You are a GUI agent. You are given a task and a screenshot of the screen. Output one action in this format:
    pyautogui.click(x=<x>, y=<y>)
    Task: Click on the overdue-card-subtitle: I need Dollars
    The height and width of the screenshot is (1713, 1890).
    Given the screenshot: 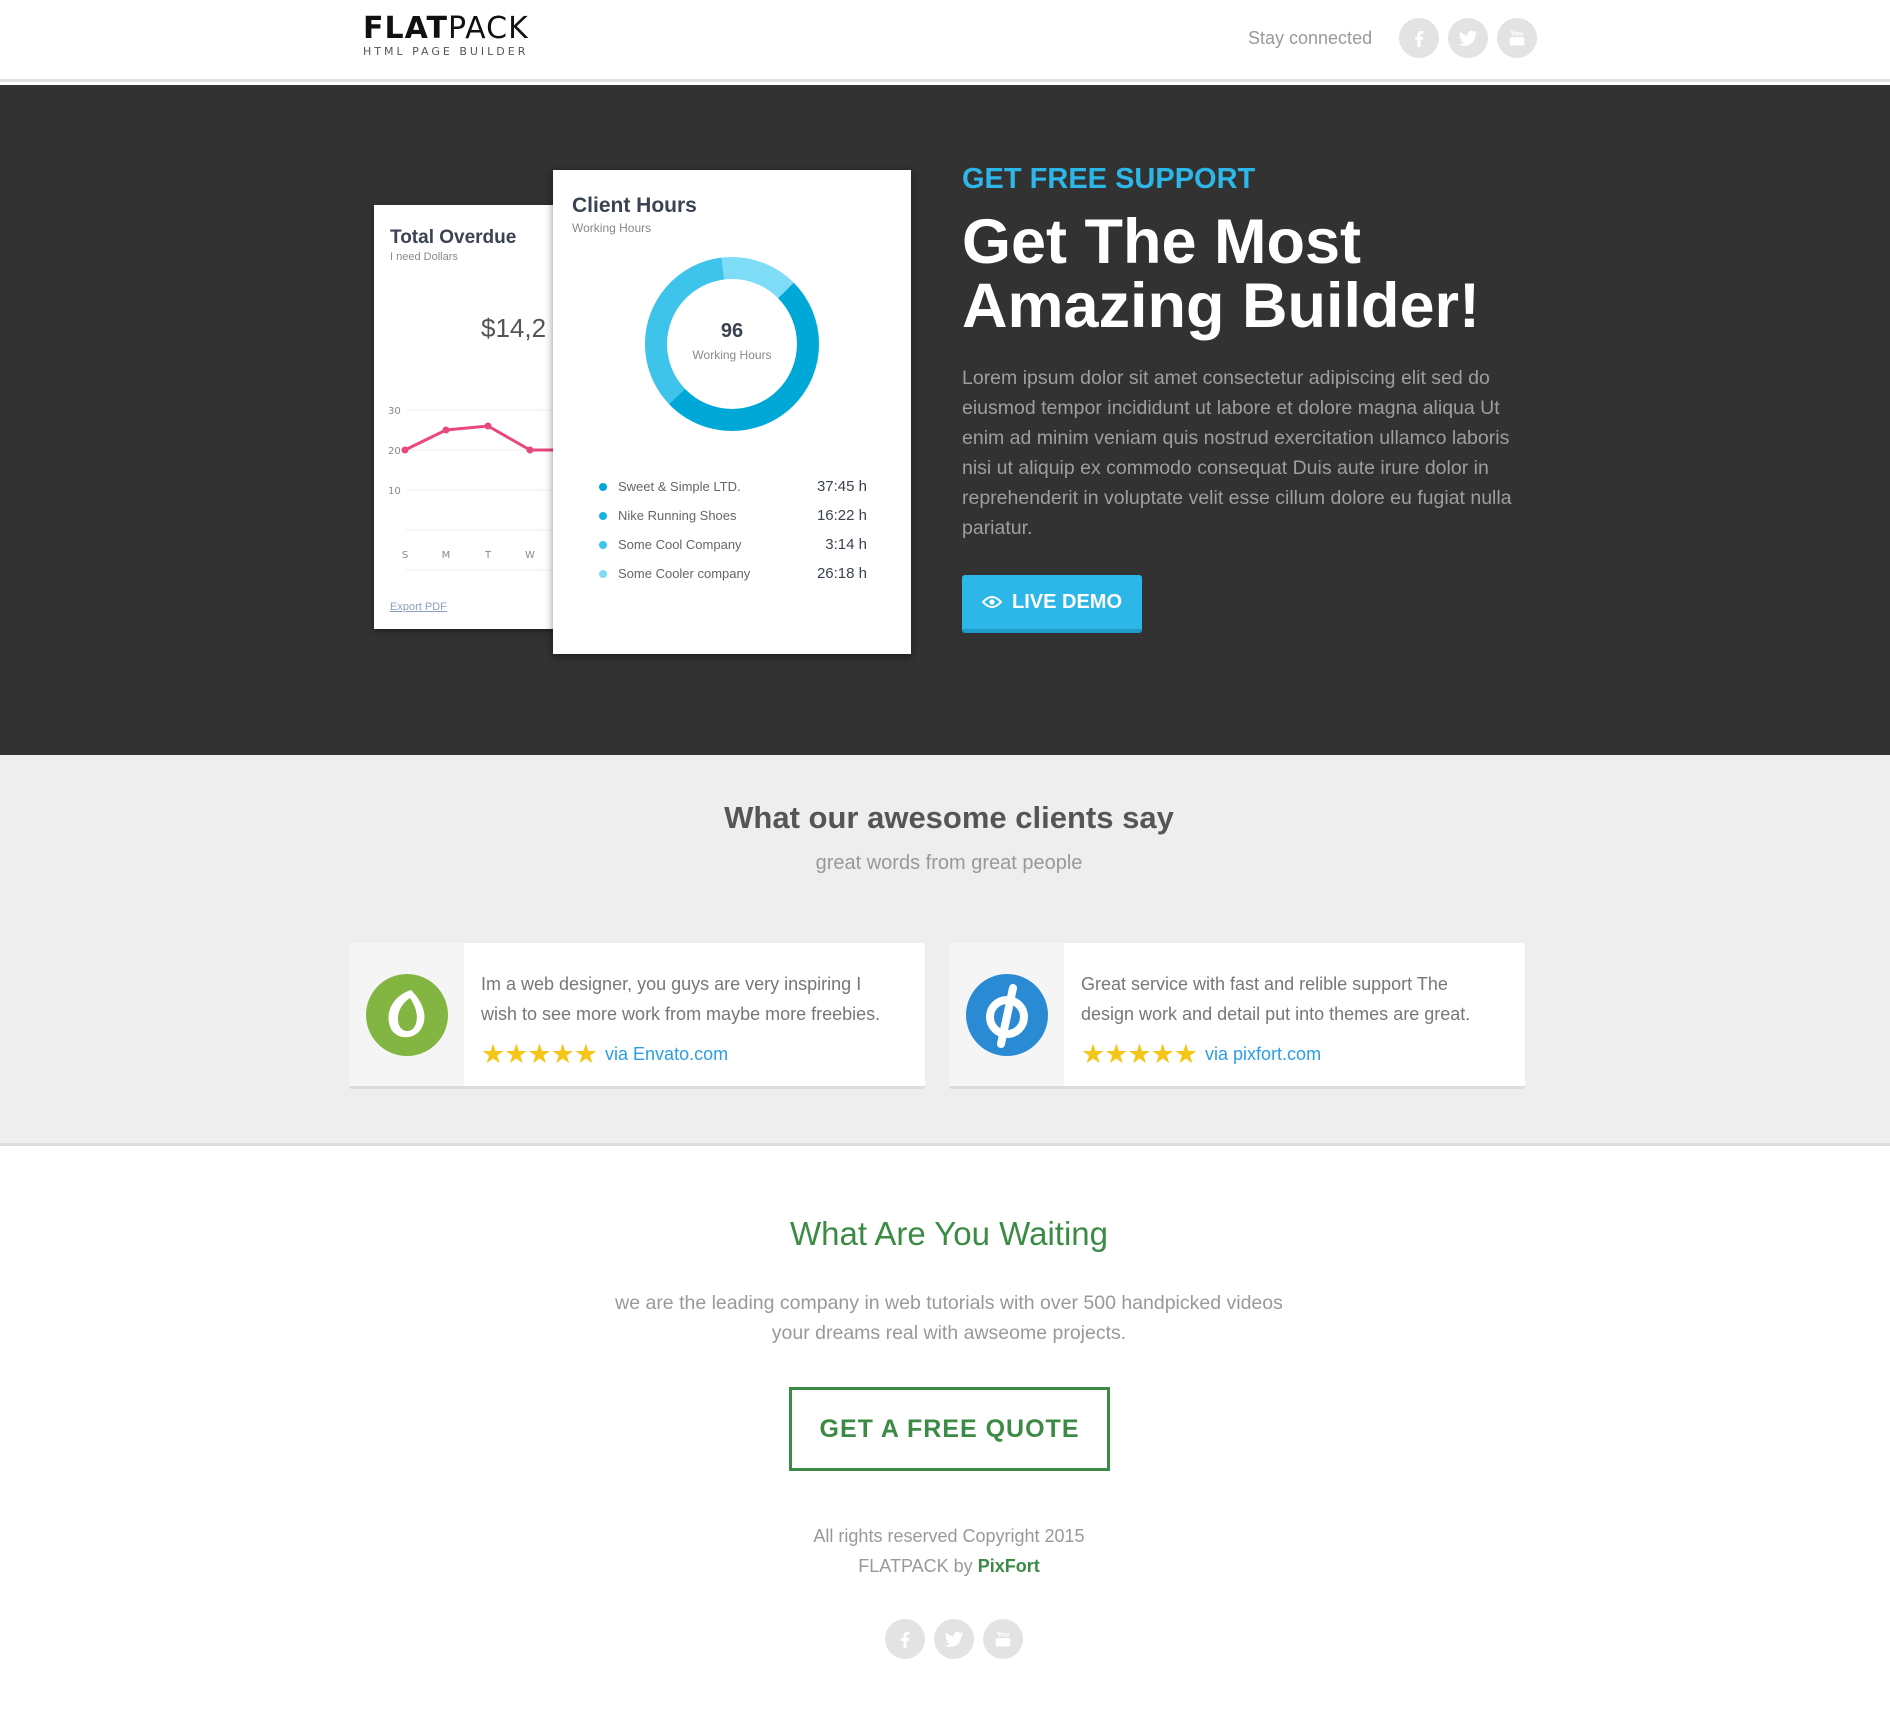 What is the action you would take?
    pyautogui.click(x=424, y=257)
    